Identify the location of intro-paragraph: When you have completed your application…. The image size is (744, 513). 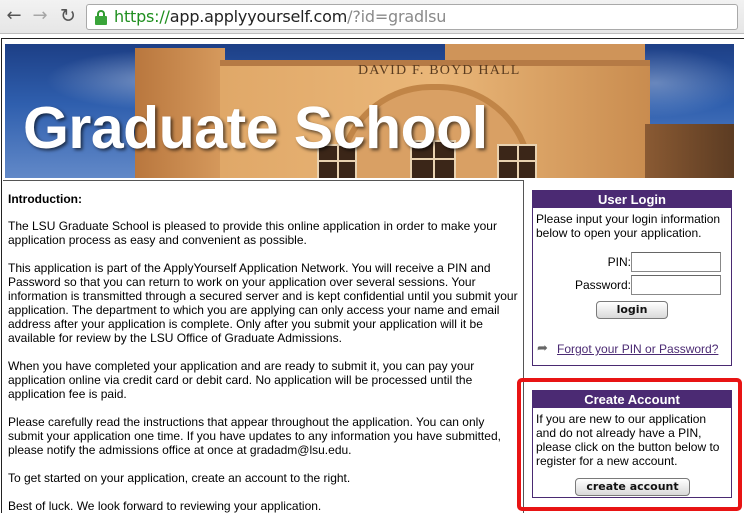
(241, 380).